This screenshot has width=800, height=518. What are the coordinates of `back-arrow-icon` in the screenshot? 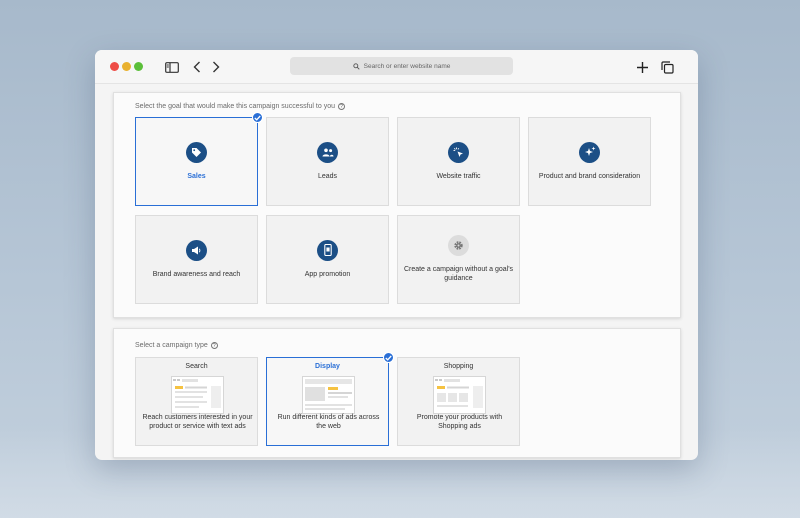 It's located at (197, 67).